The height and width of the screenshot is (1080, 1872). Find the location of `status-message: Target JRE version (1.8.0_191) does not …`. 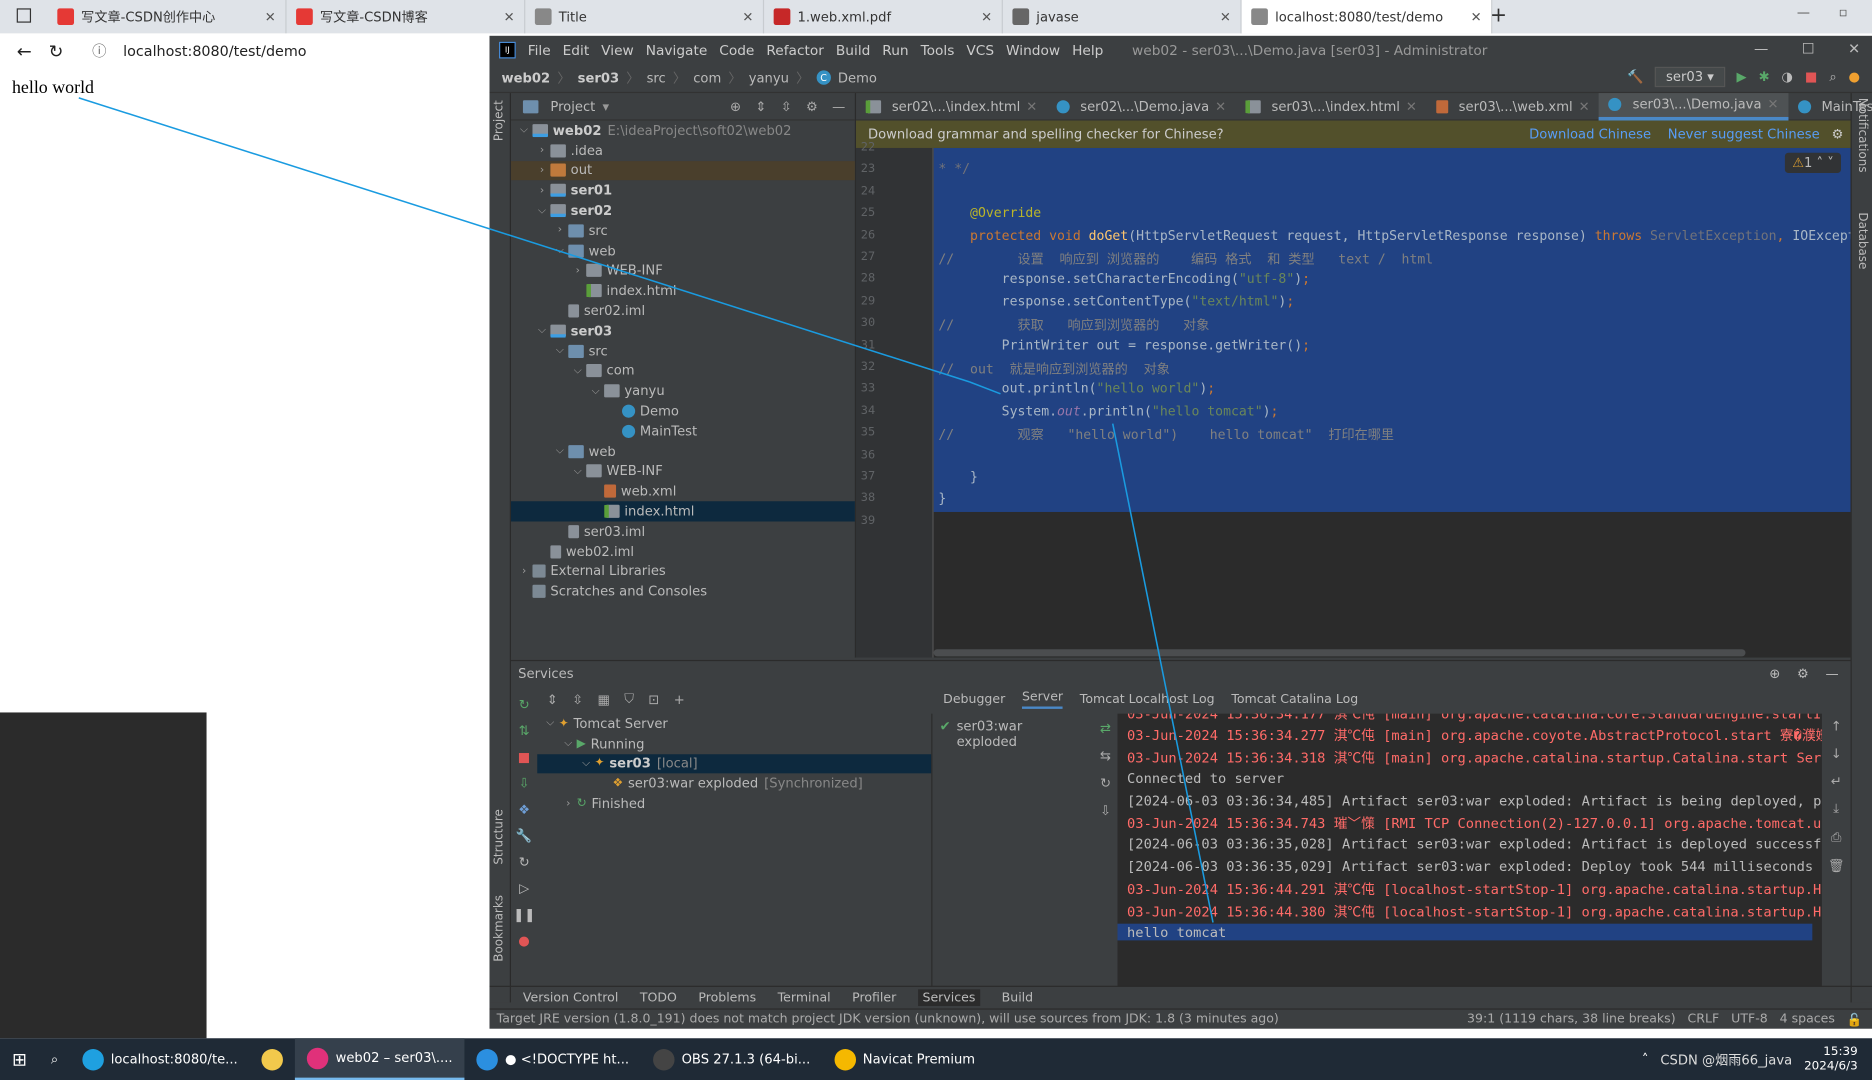

status-message: Target JRE version (1.8.0_191) does not … is located at coordinates (888, 1019).